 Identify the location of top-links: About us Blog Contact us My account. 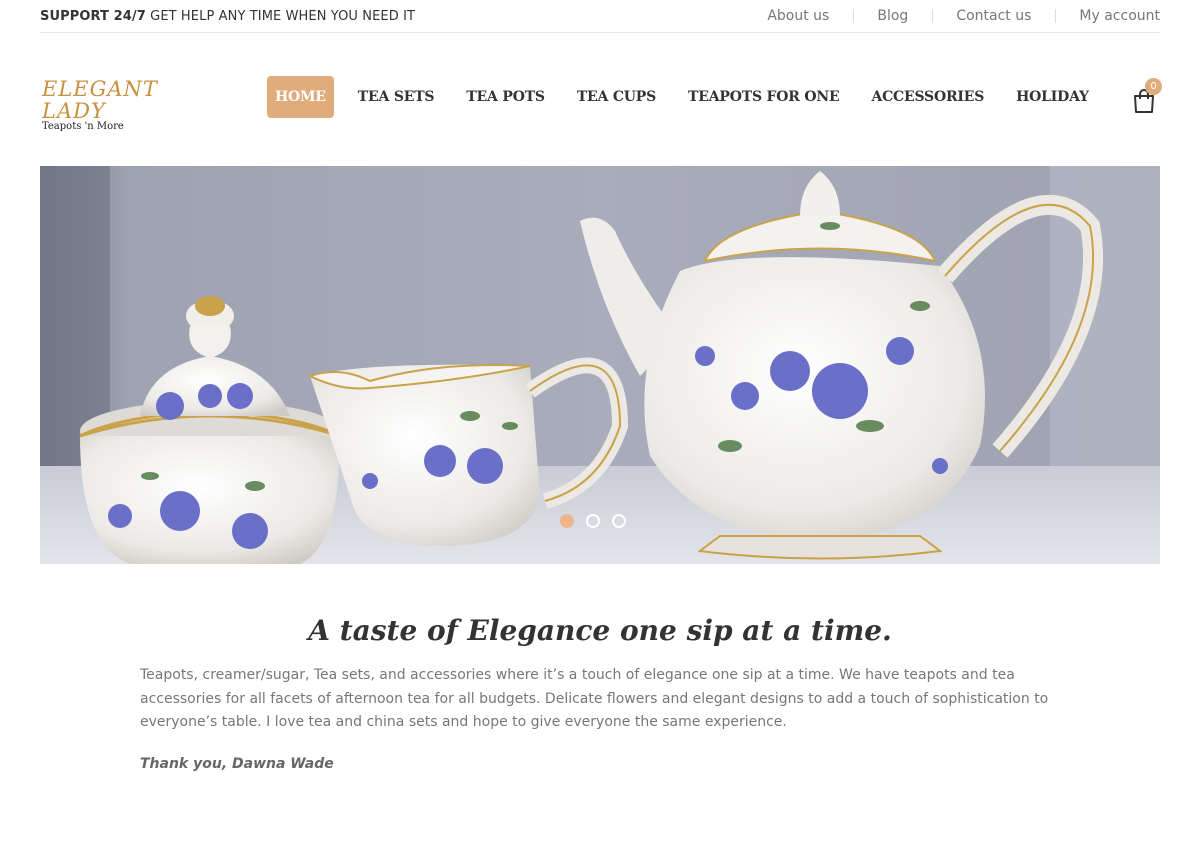
(952, 16).